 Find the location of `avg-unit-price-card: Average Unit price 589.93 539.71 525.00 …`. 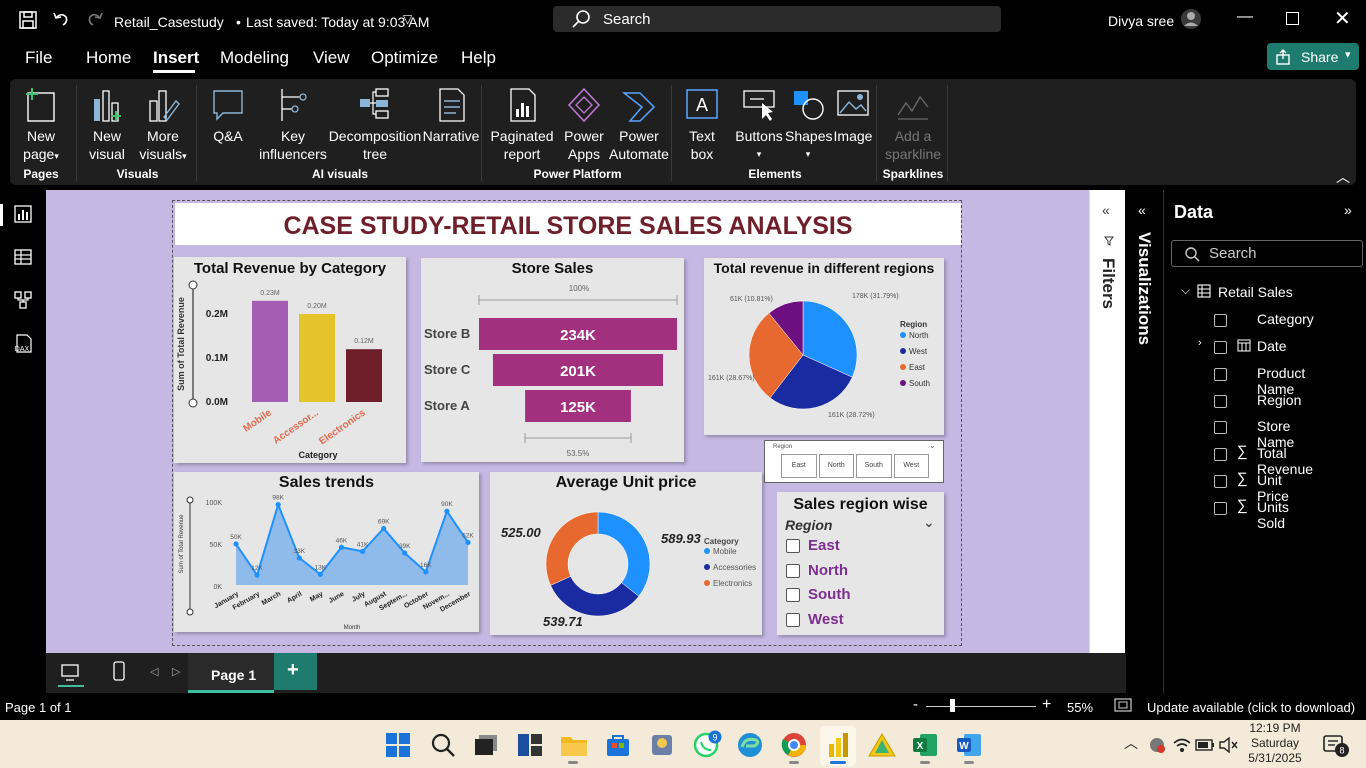

avg-unit-price-card: Average Unit price 589.93 539.71 525.00 … is located at coordinates (626, 553).